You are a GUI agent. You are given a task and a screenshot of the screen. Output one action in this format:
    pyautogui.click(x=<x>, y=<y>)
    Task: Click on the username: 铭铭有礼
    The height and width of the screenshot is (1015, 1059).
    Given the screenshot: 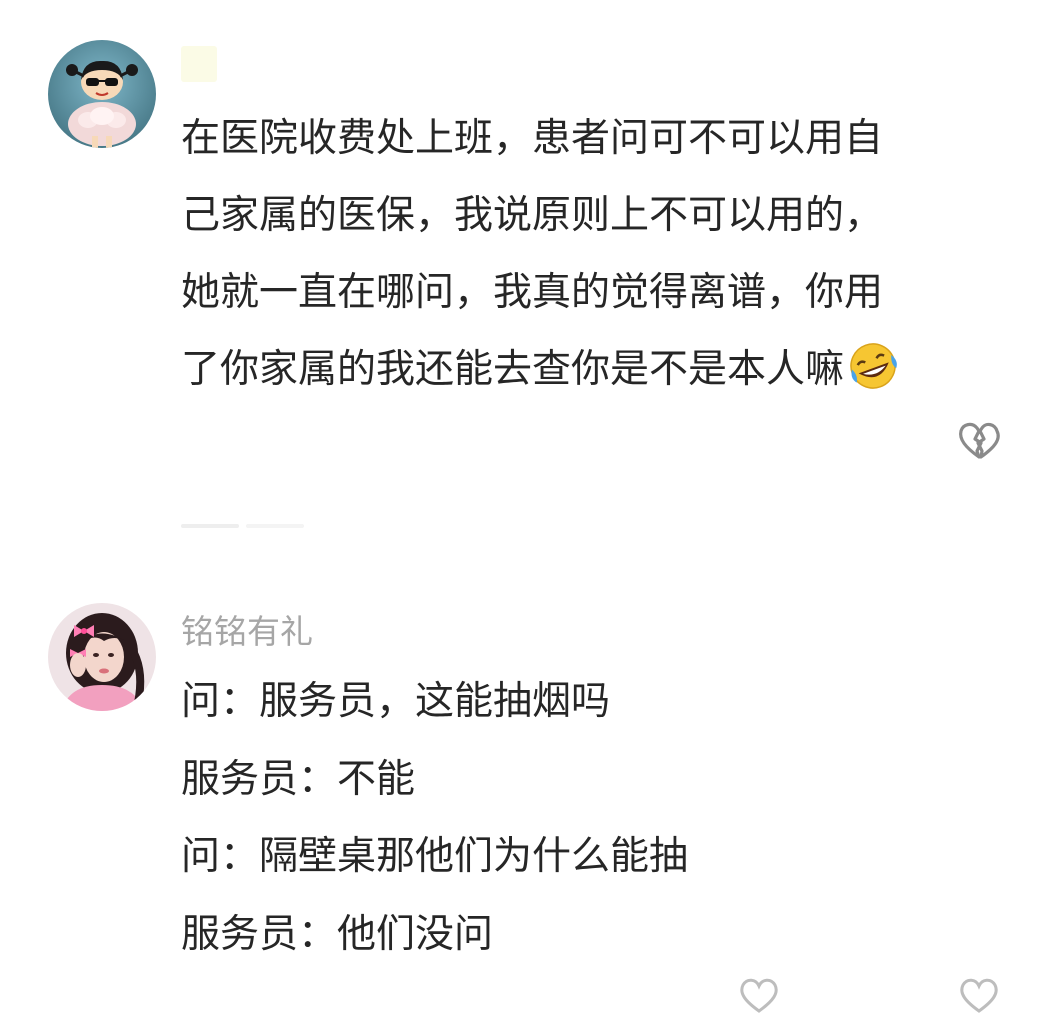 What is the action you would take?
    pyautogui.click(x=247, y=632)
    